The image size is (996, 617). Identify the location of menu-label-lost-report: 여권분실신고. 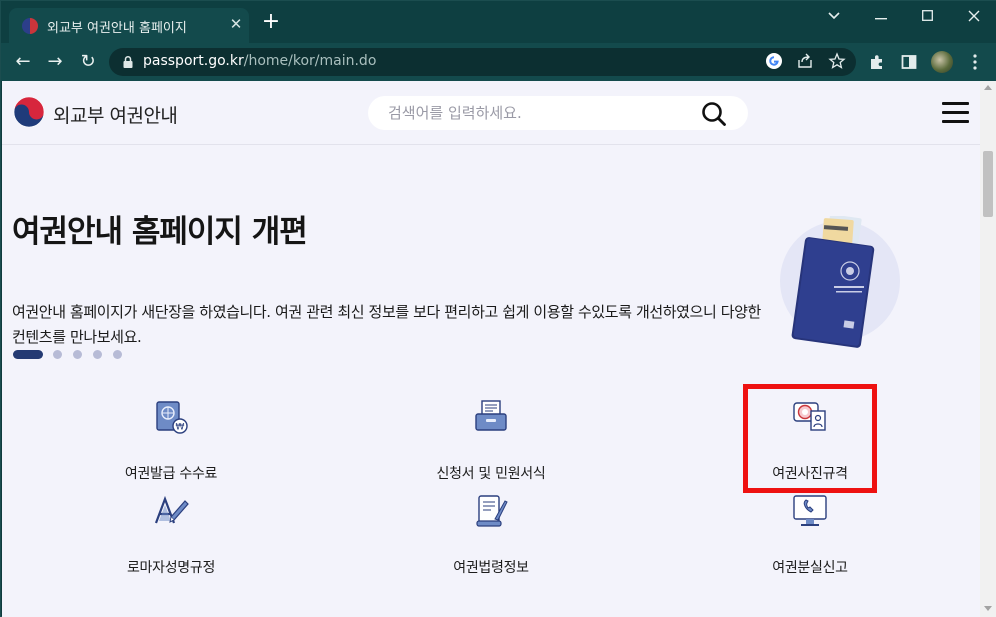
(810, 568).